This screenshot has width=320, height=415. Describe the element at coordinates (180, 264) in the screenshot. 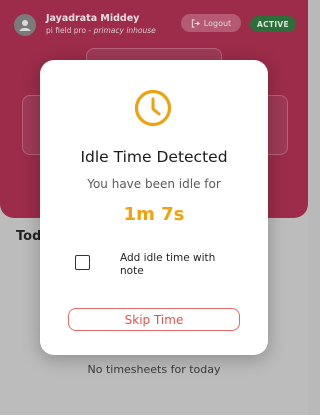

I see `add-idle-note-label: Add idle time with note` at that location.